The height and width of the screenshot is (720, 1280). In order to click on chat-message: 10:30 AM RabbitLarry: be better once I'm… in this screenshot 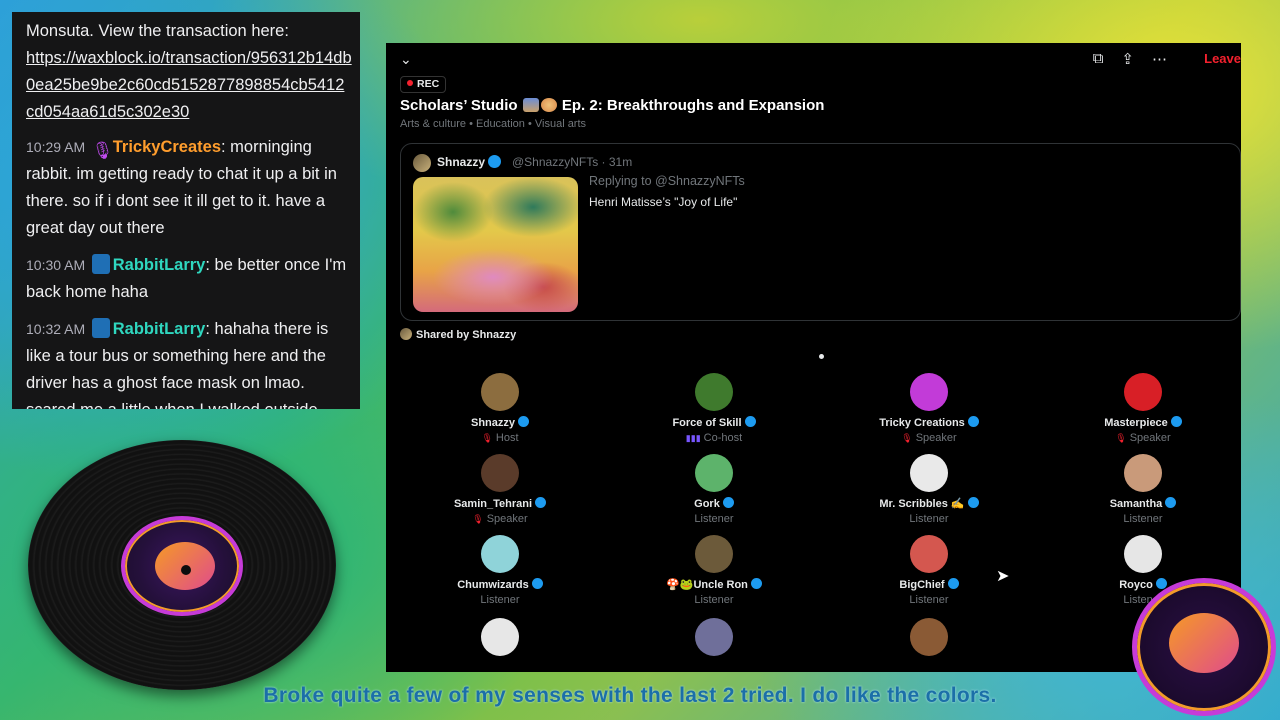, I will do `click(189, 279)`.